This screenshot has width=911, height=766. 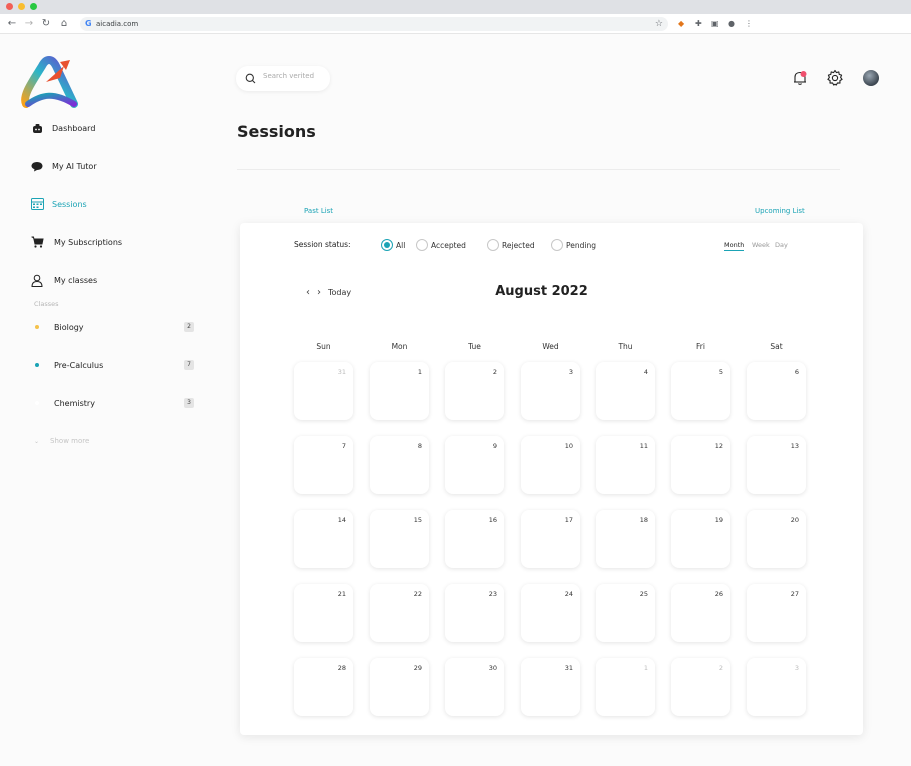 I want to click on calendar-day-cell: 13, so click(x=776, y=465).